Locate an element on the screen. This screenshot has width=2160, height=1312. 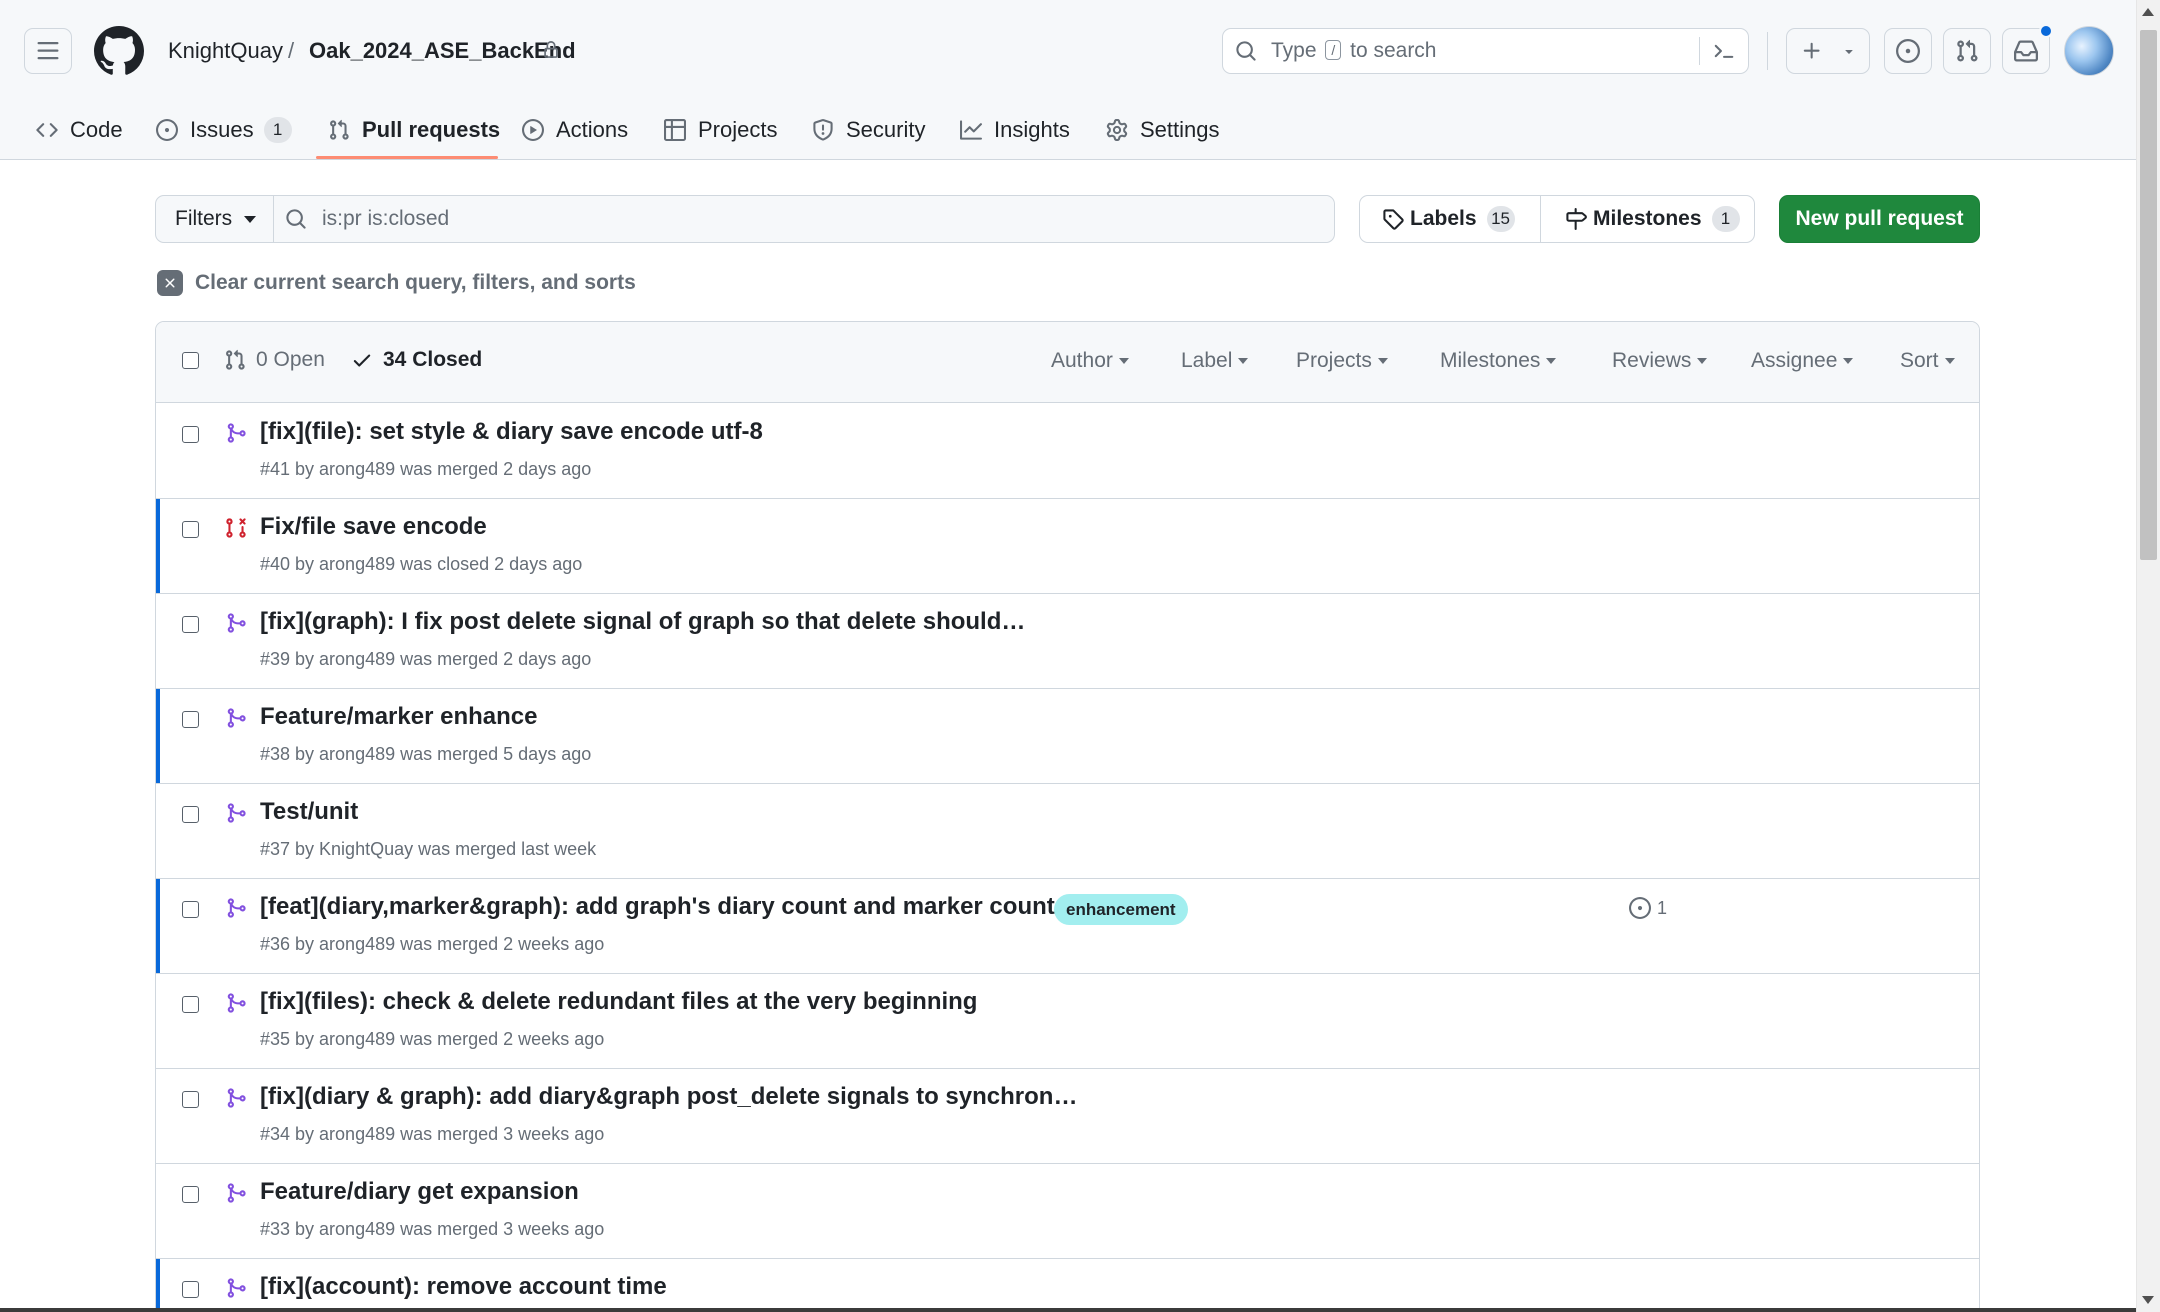
milestone-icon is located at coordinates (1576, 219).